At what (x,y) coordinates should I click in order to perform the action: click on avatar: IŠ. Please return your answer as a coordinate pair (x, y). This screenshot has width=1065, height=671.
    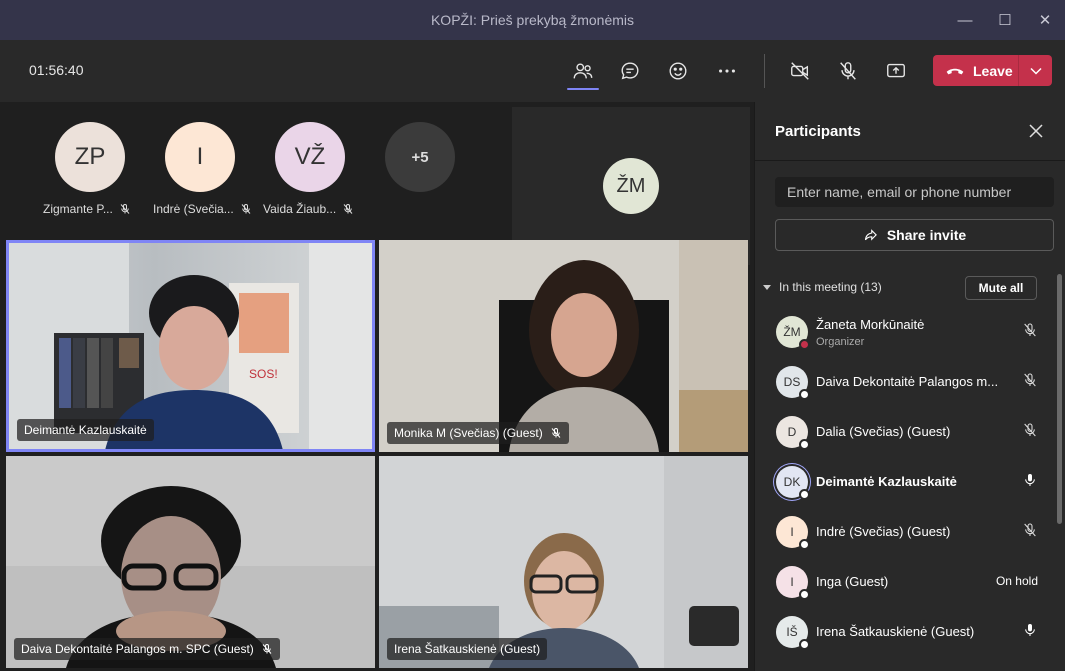
    Looking at the image, I should click on (793, 633).